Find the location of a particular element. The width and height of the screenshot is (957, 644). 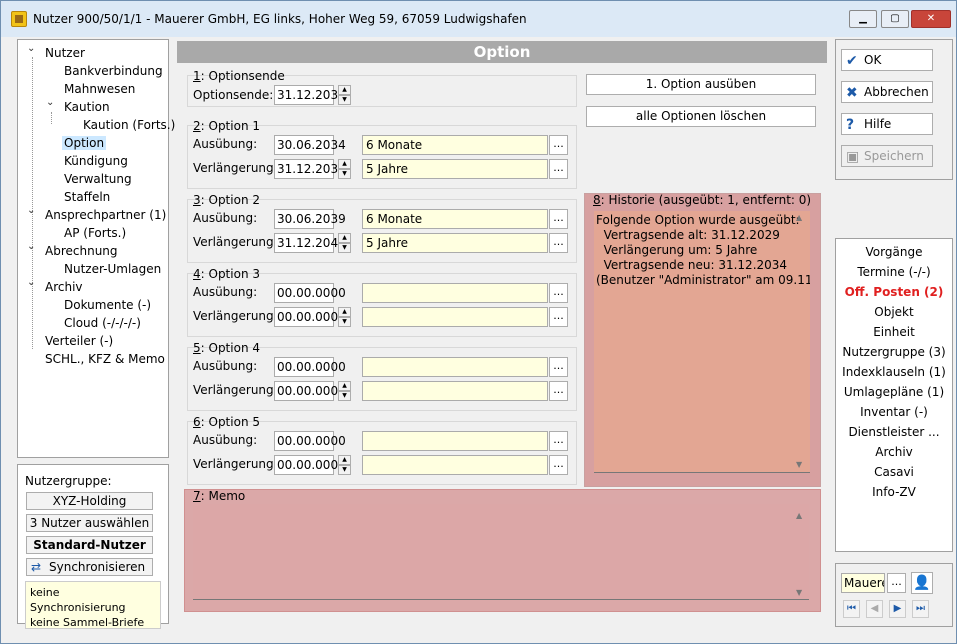

tree-item: Option is located at coordinates (84, 143).